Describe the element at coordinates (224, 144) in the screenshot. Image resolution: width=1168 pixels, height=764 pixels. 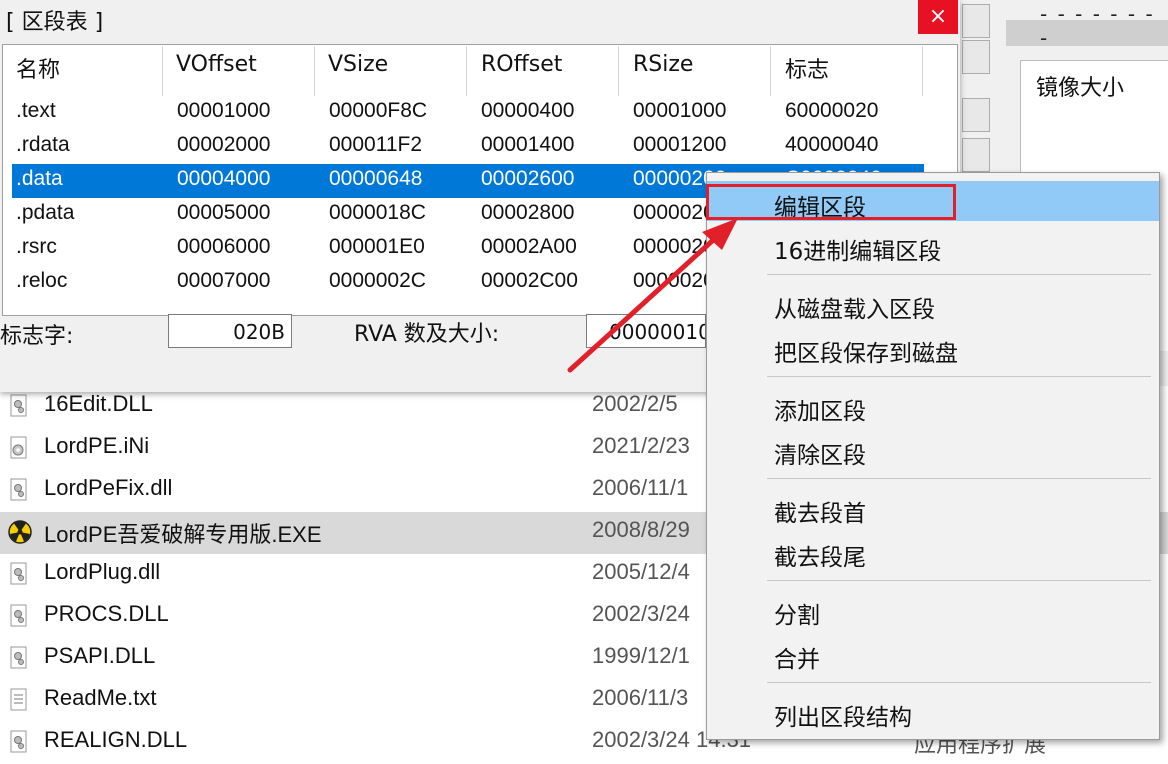
I see `section-cell-voffset: 00002000` at that location.